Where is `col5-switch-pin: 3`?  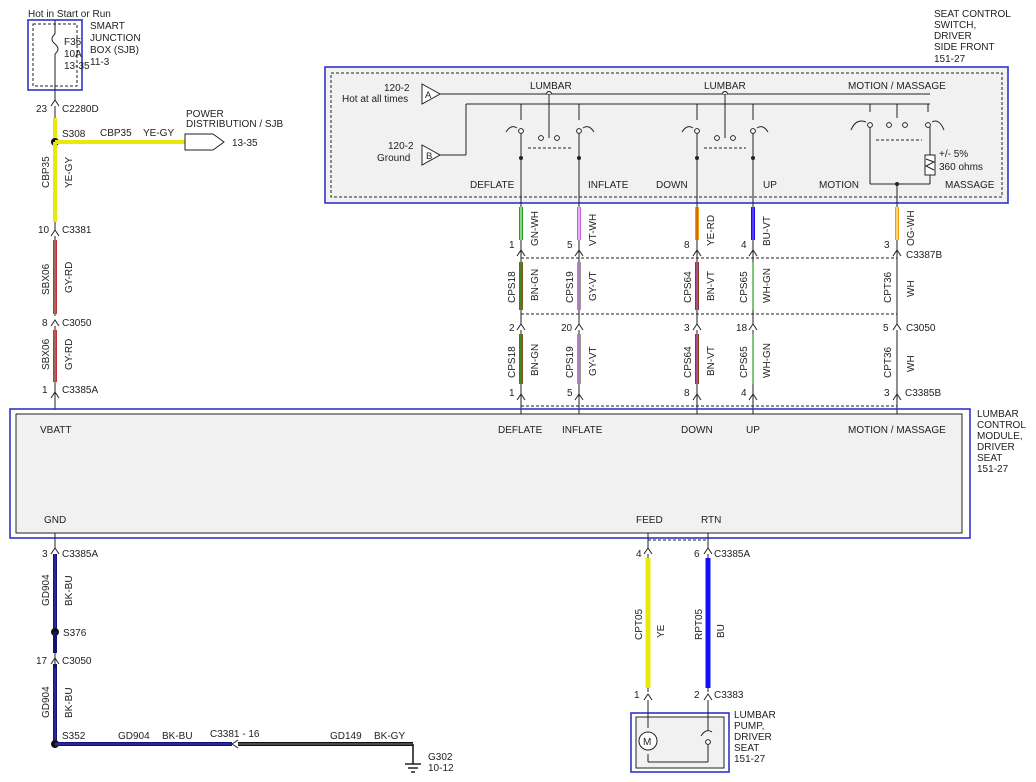
col5-switch-pin: 3 is located at coordinates (887, 245).